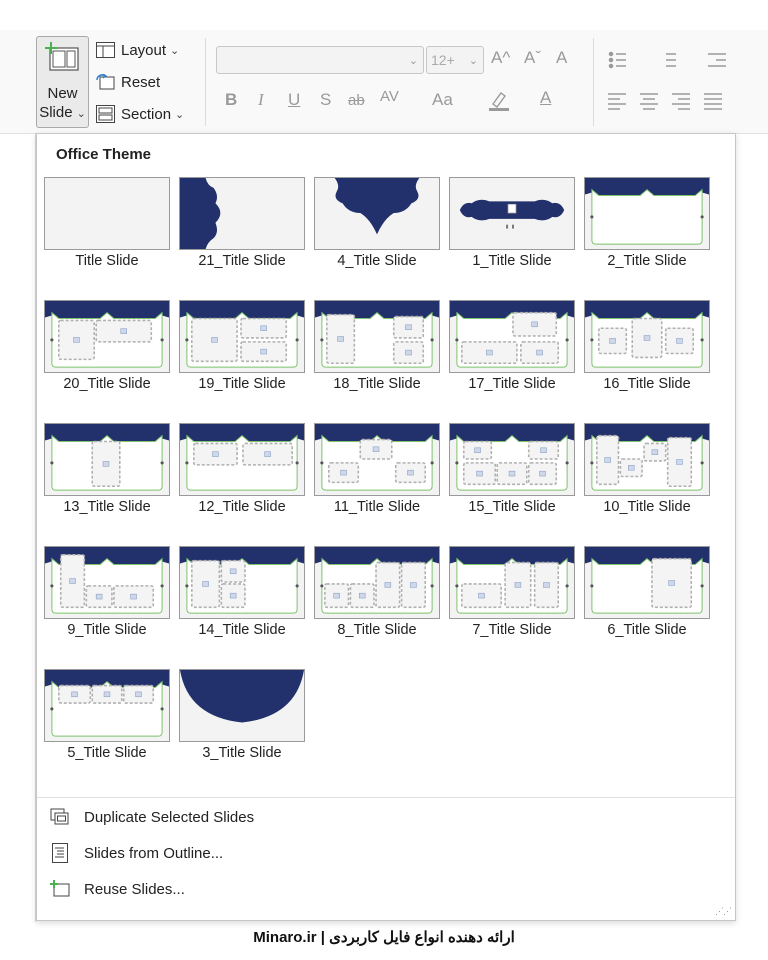  I want to click on highlight-color-icon, so click(499, 101).